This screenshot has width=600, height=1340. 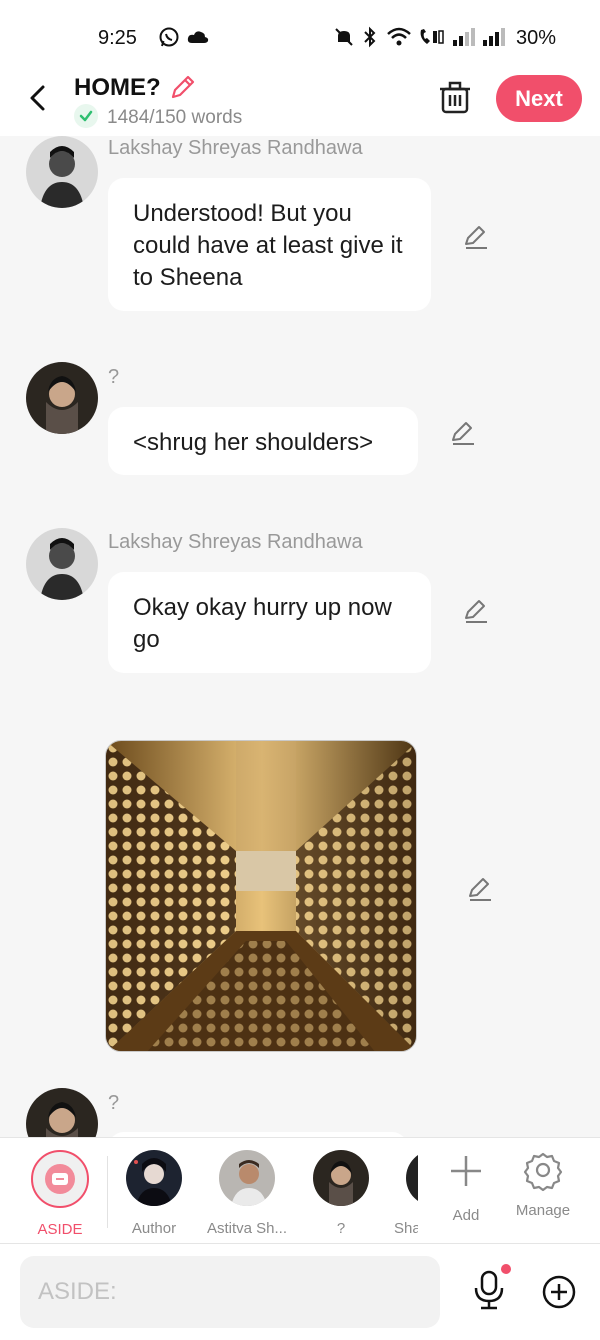 I want to click on character-aside: ASIDE, so click(x=60, y=1194).